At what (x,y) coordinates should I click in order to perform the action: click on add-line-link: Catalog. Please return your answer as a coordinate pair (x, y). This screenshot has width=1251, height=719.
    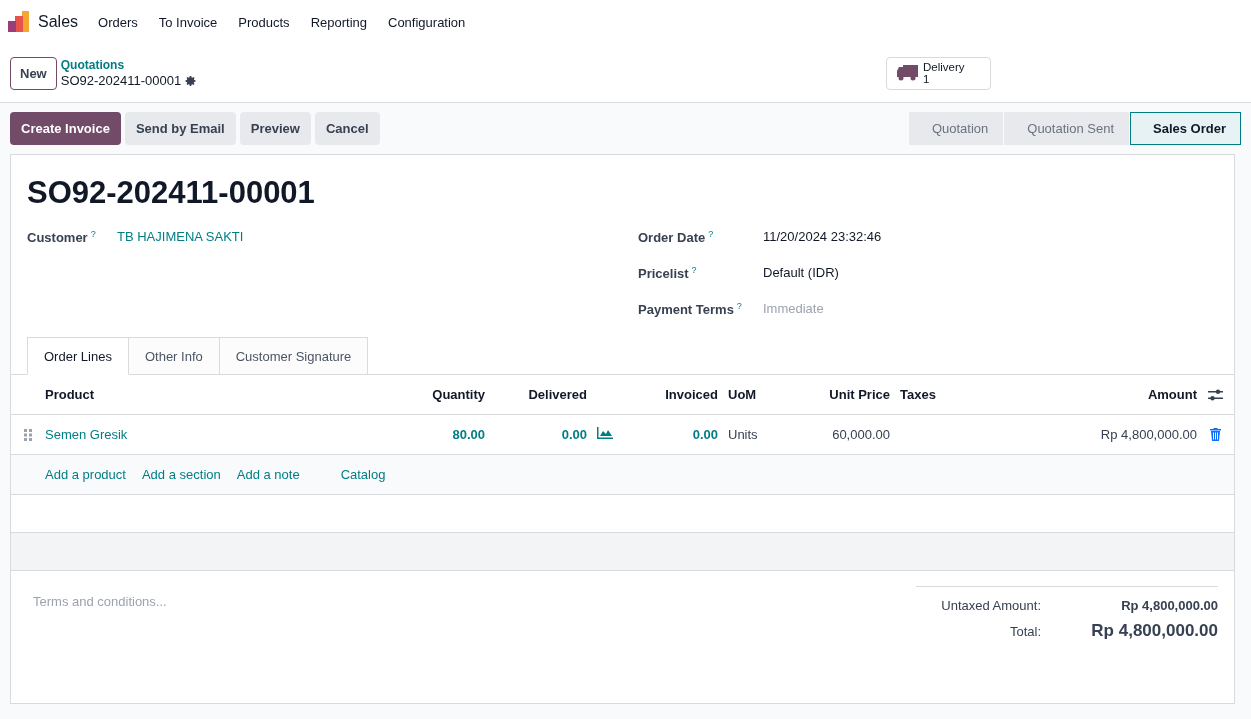
    Looking at the image, I should click on (363, 474).